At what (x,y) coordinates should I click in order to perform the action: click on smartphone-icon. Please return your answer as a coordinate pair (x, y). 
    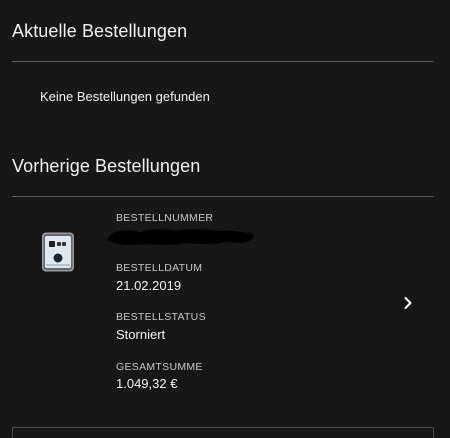
    Looking at the image, I should click on (58, 252).